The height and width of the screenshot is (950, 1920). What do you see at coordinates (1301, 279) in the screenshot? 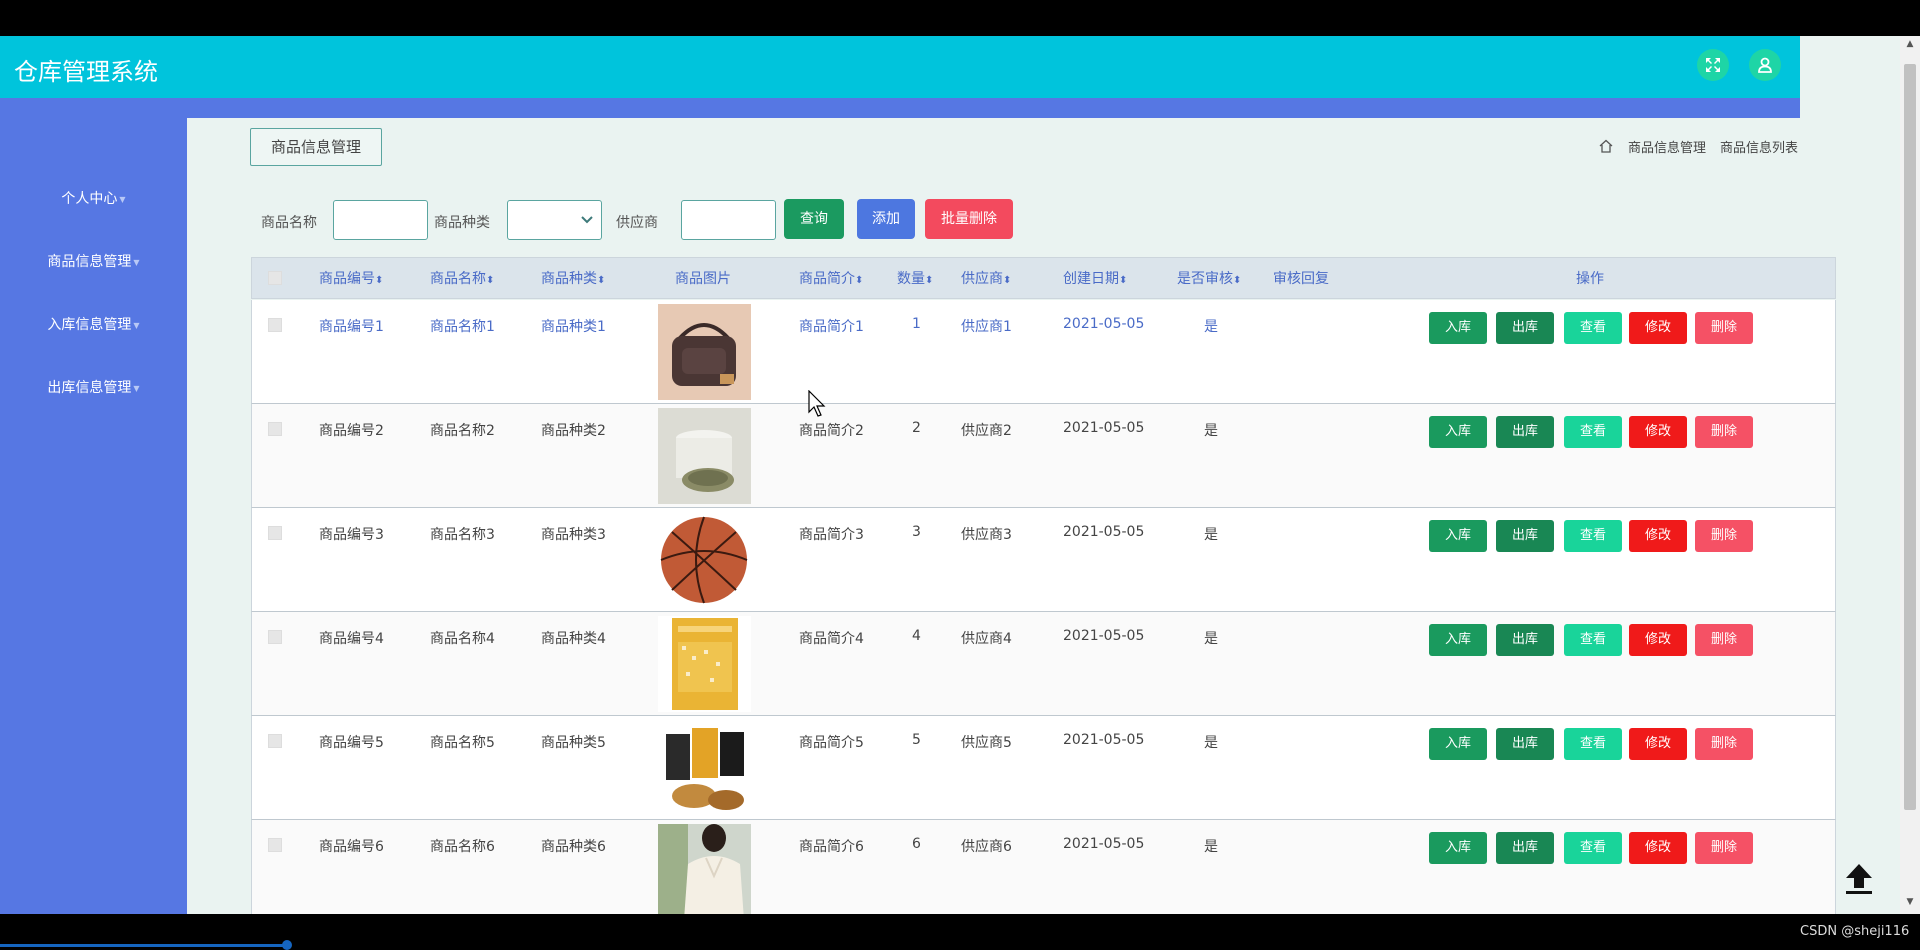
I see `column-header-reply: 审核回复` at bounding box center [1301, 279].